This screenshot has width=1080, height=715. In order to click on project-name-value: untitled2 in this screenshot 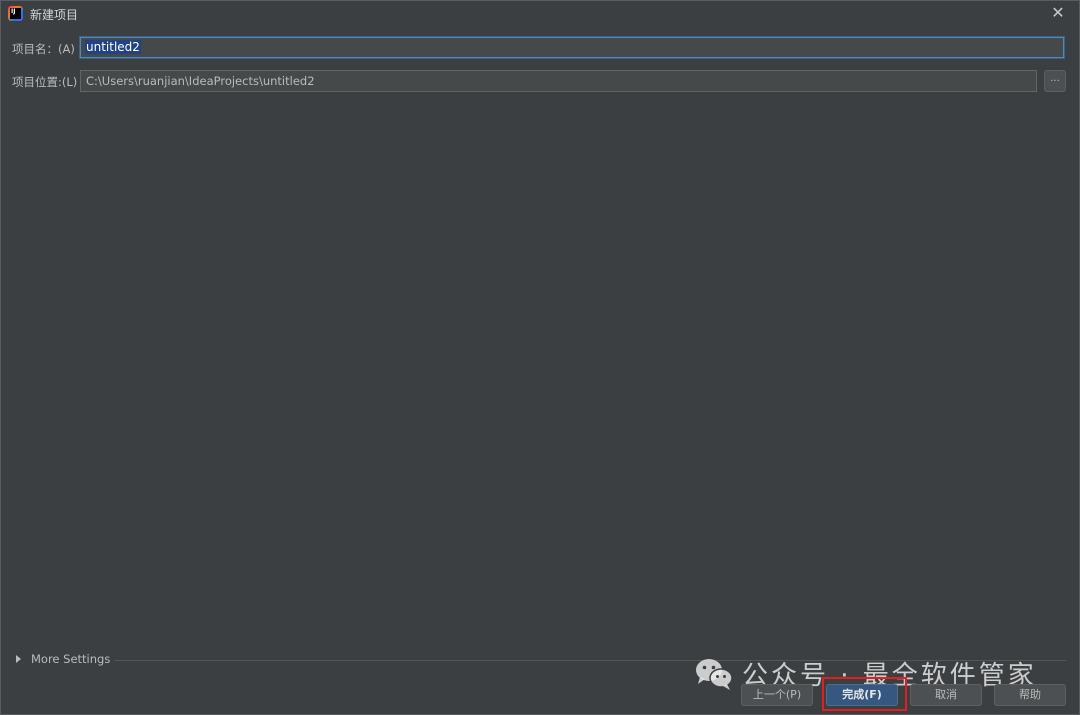, I will do `click(113, 47)`.